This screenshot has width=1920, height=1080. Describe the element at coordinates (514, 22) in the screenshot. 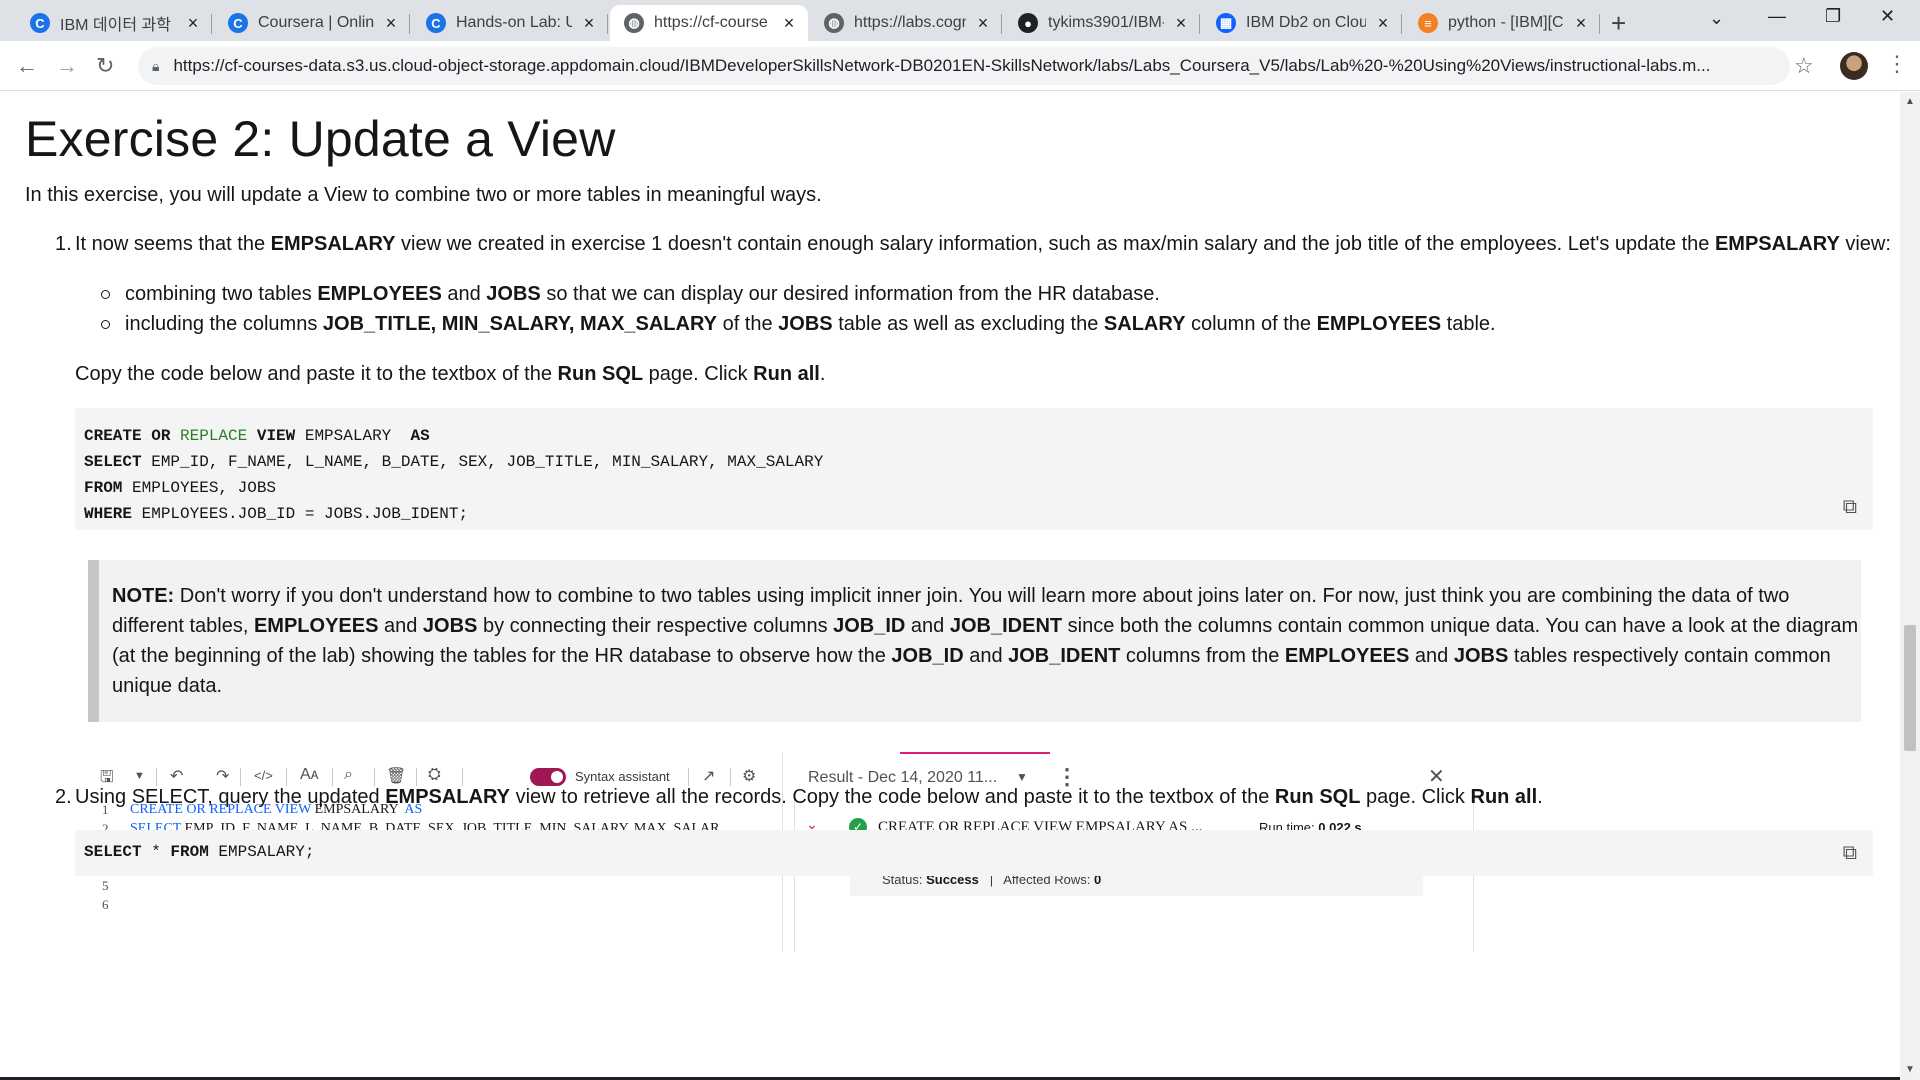

I see `tab-label: Hands-on Lab: U` at that location.